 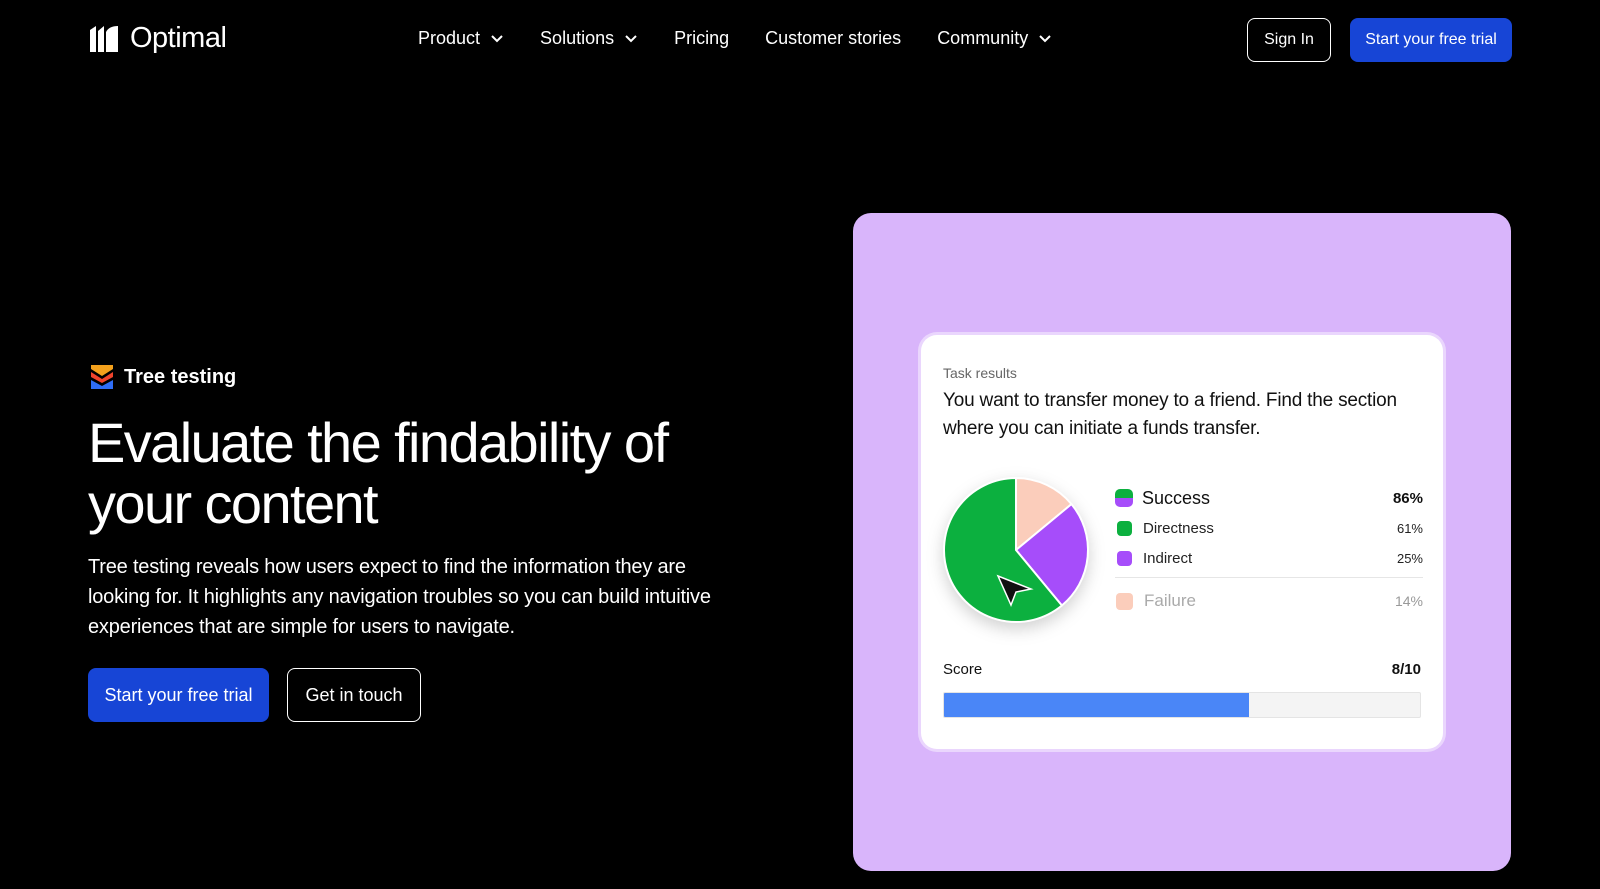 I want to click on nav-item-community: Community, so click(x=994, y=38).